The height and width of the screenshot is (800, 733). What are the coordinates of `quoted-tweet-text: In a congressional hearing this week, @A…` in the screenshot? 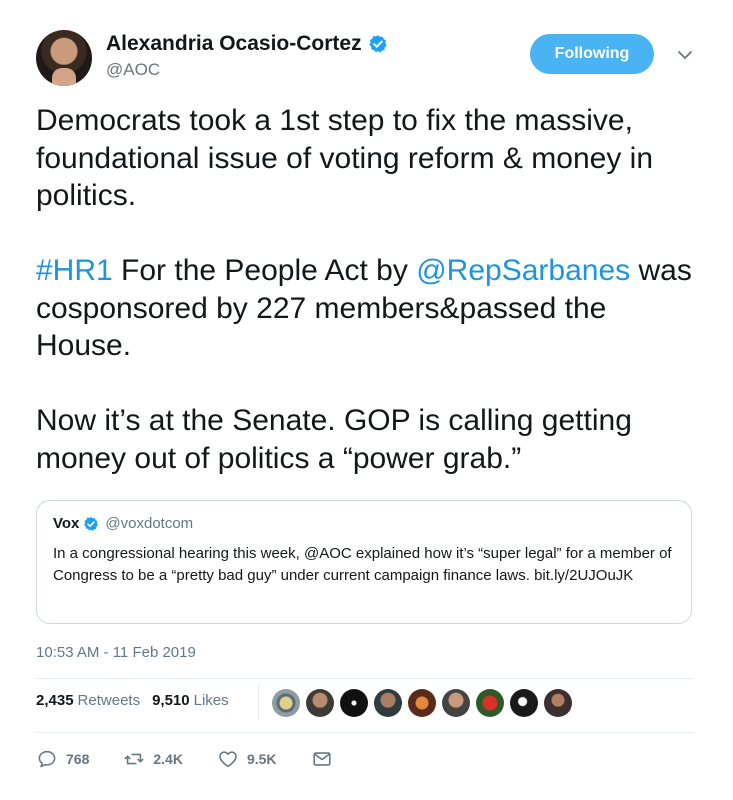 It's located at (362, 564).